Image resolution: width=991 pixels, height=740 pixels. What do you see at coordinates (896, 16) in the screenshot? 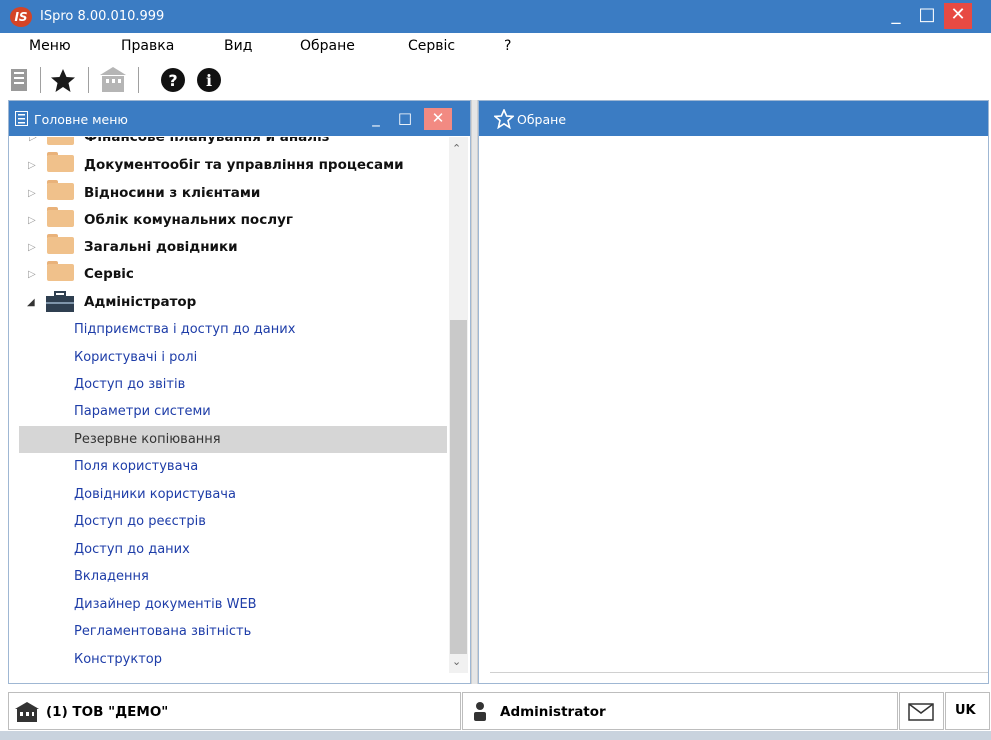
I see `minimize-button: _` at bounding box center [896, 16].